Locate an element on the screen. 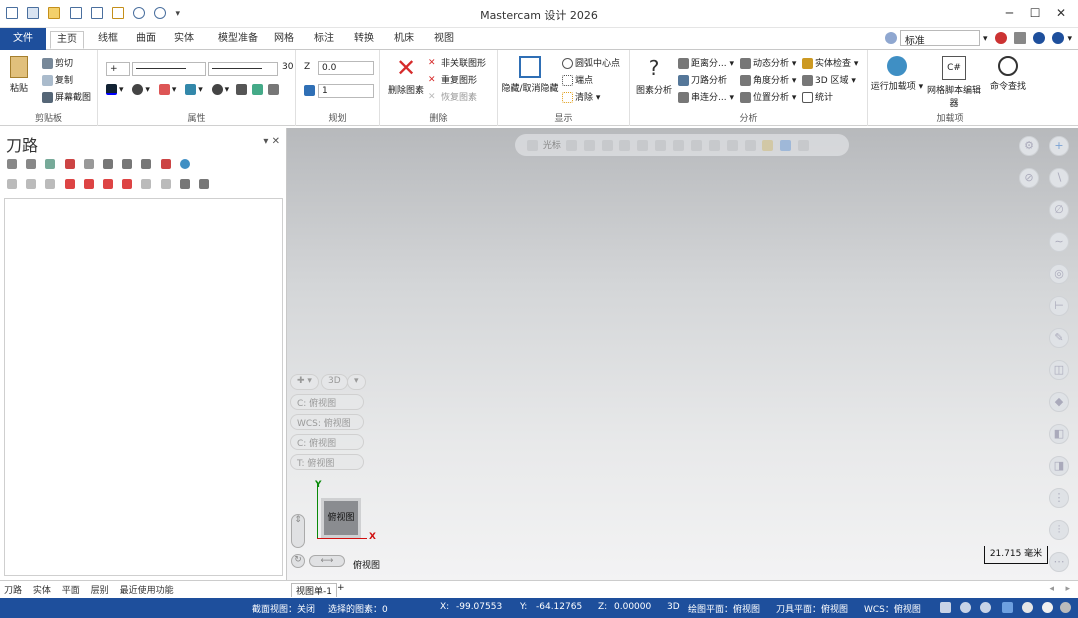 This screenshot has height=618, width=1078. mode-3d-button: 3D is located at coordinates (334, 382).